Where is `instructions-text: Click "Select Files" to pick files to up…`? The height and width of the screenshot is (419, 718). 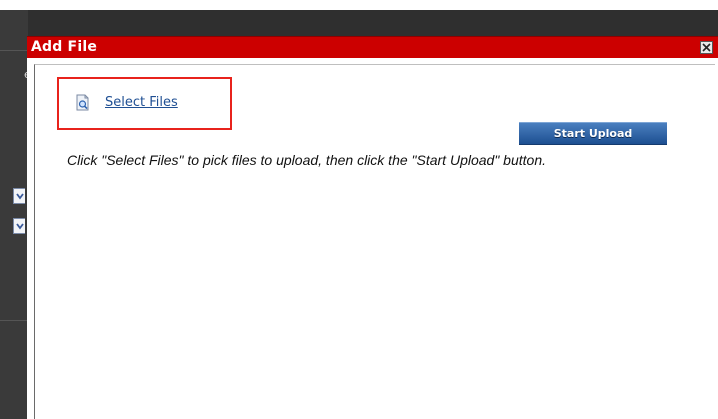
instructions-text: Click "Select Files" to pick files to up… is located at coordinates (306, 160).